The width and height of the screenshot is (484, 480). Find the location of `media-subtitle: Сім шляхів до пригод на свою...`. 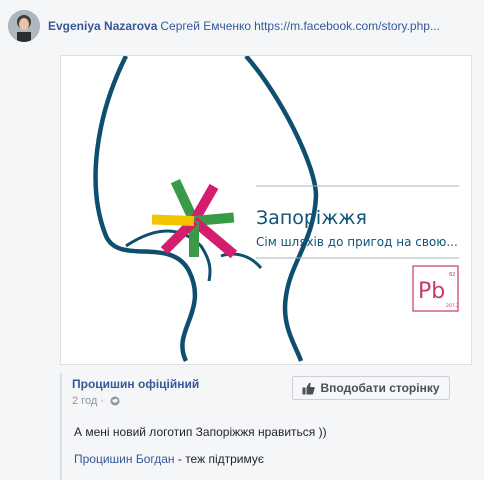

media-subtitle: Сім шляхів до пригод на свою... is located at coordinates (357, 242).